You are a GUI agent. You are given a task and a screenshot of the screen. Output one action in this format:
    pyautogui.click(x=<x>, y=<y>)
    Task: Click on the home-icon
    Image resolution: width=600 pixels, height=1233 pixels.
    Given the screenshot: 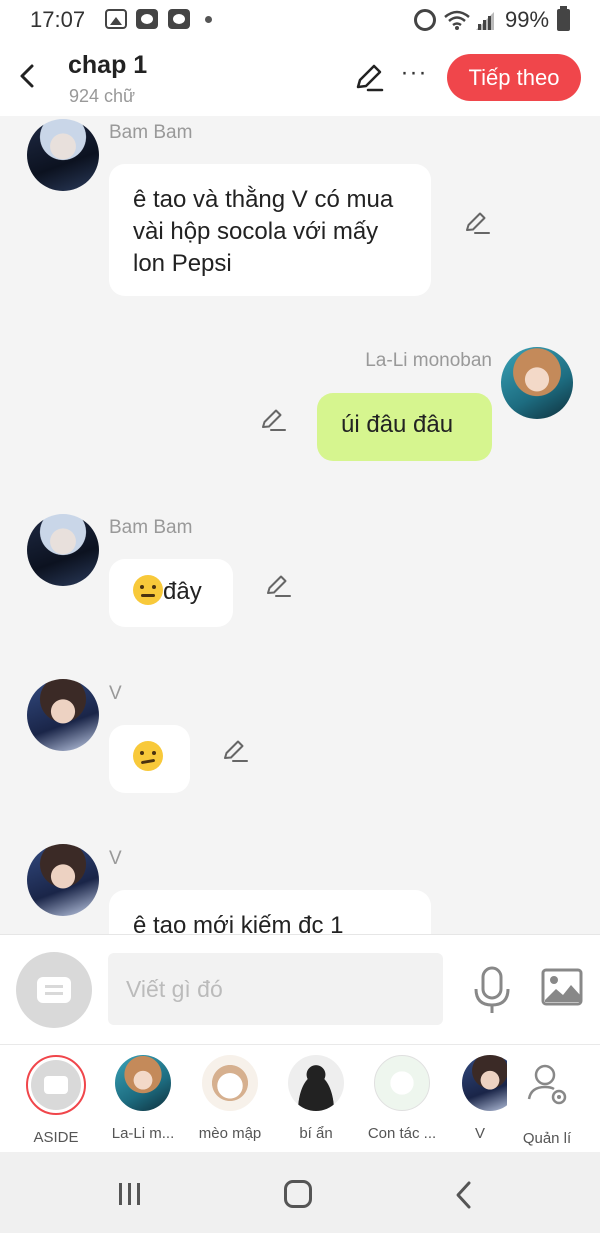 What is the action you would take?
    pyautogui.click(x=298, y=1194)
    